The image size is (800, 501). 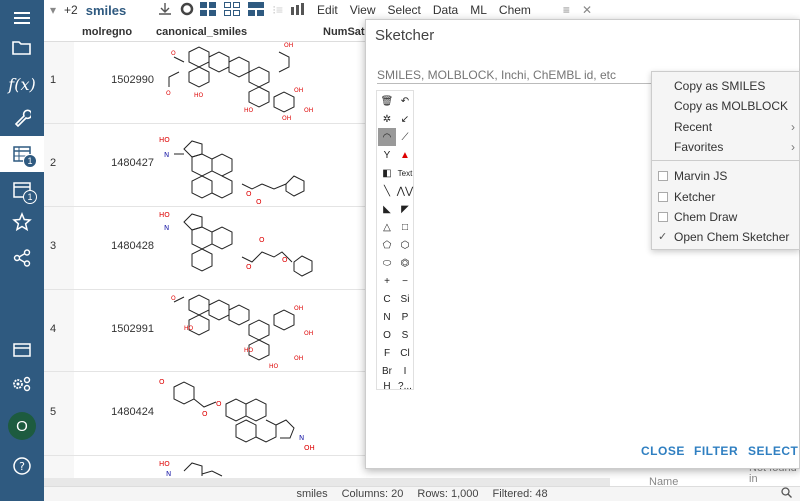 I want to click on menu-item-copy-molblock: Copy as MOLBLOCK, so click(x=726, y=106).